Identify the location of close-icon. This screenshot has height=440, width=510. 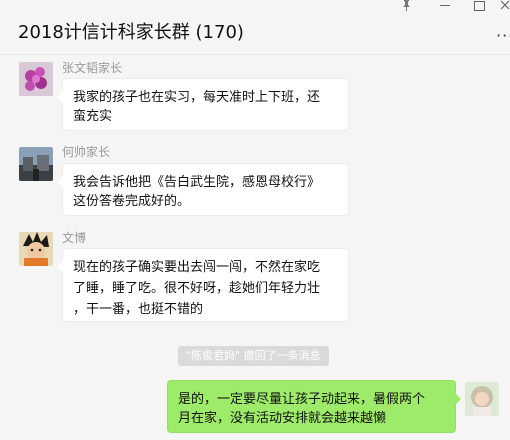
(505, 6).